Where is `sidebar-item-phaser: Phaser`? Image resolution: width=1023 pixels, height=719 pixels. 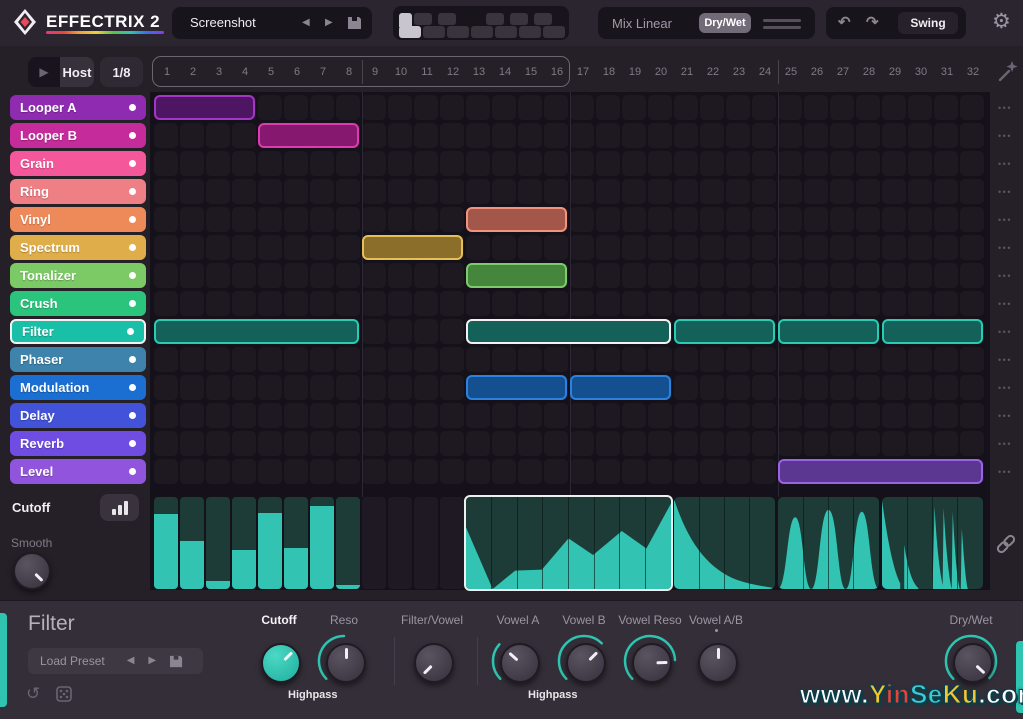
sidebar-item-phaser: Phaser is located at coordinates (78, 359).